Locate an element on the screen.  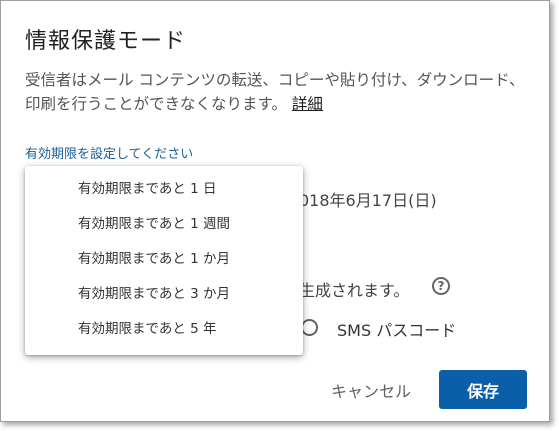
menu-item-1-day: 有効期限まであと 1 日 is located at coordinates (164, 189).